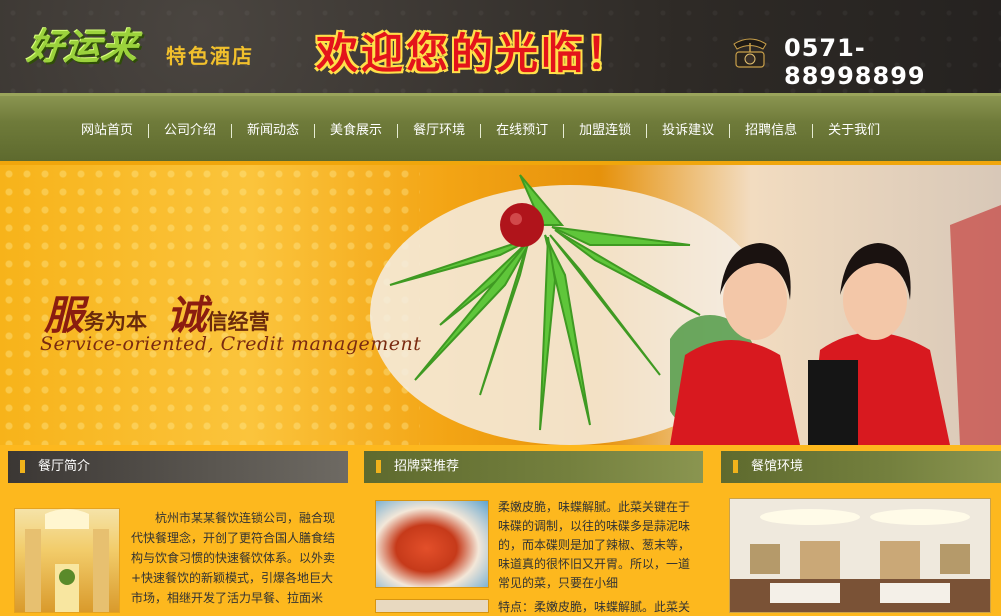 This screenshot has width=1001, height=616. I want to click on slogan-text-service: 务为本, so click(115, 321).